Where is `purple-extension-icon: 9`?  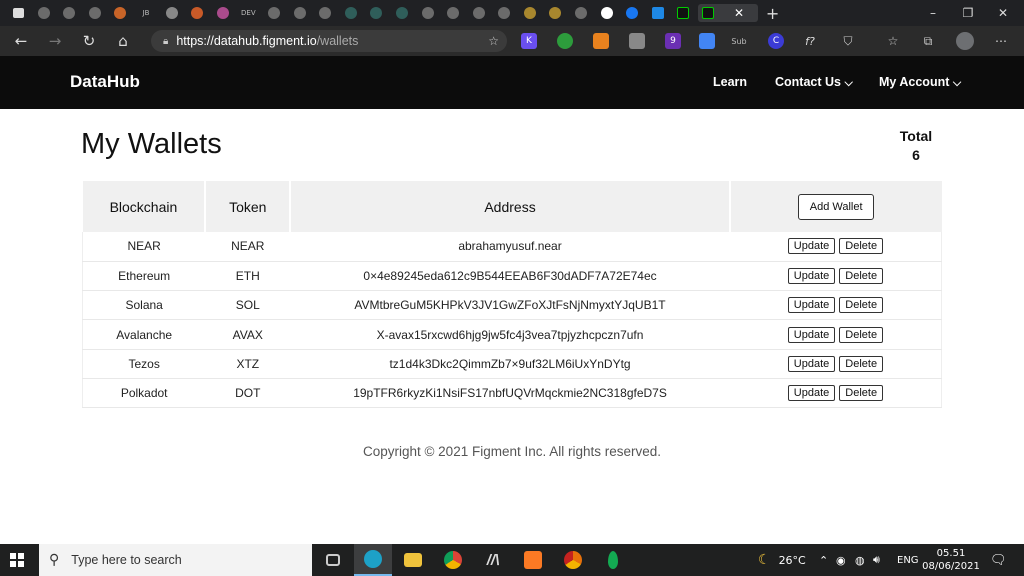 purple-extension-icon: 9 is located at coordinates (673, 41).